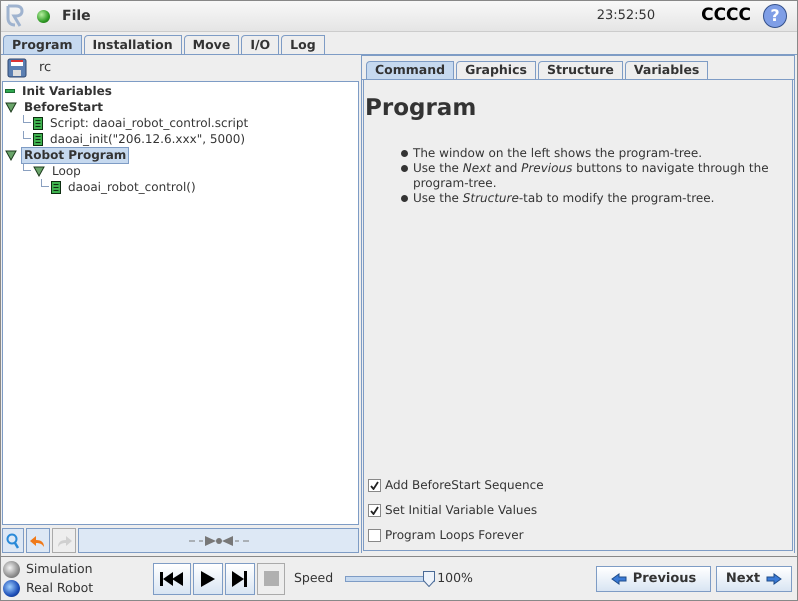  I want to click on robot-name: CCCC, so click(726, 16).